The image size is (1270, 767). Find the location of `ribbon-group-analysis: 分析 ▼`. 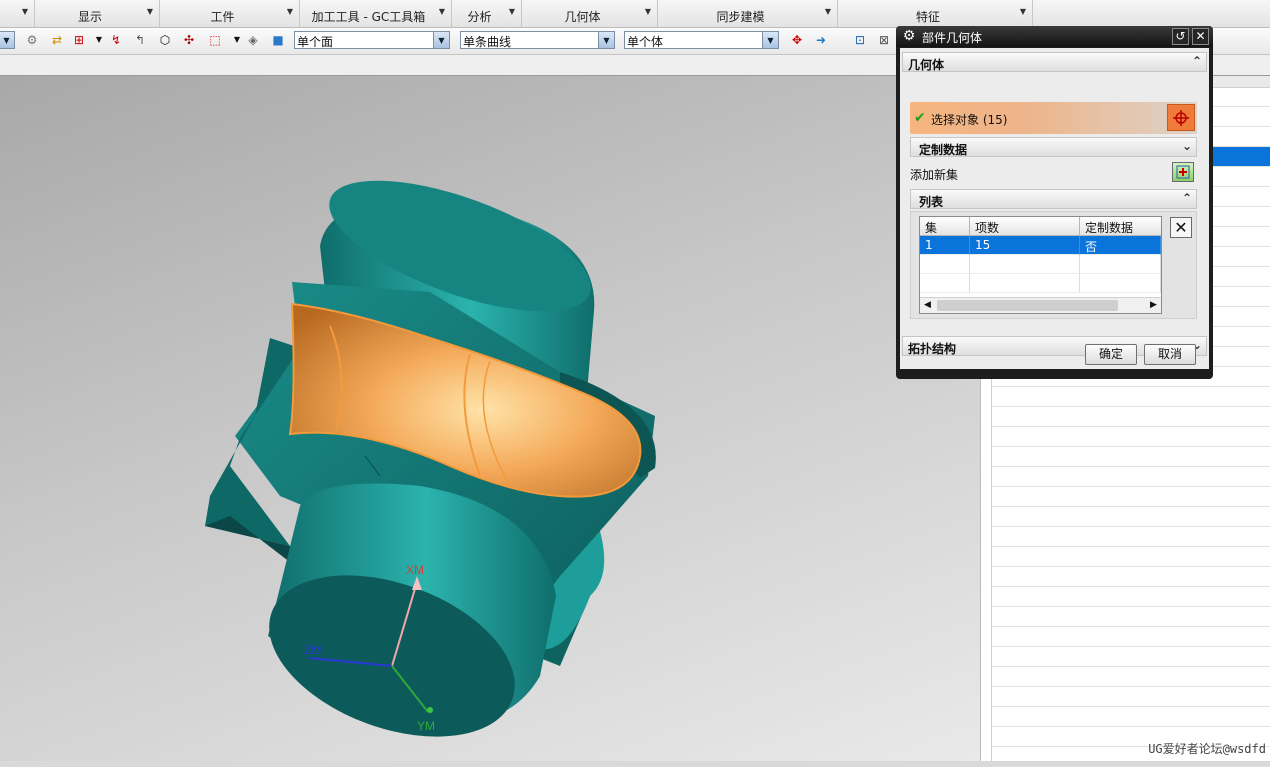

ribbon-group-analysis: 分析 ▼ is located at coordinates (487, 13).